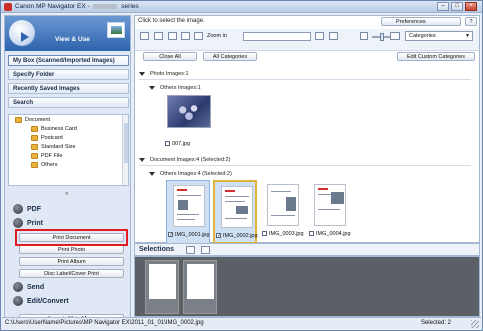 The width and height of the screenshot is (483, 331). What do you see at coordinates (18, 287) in the screenshot?
I see `send-icon` at bounding box center [18, 287].